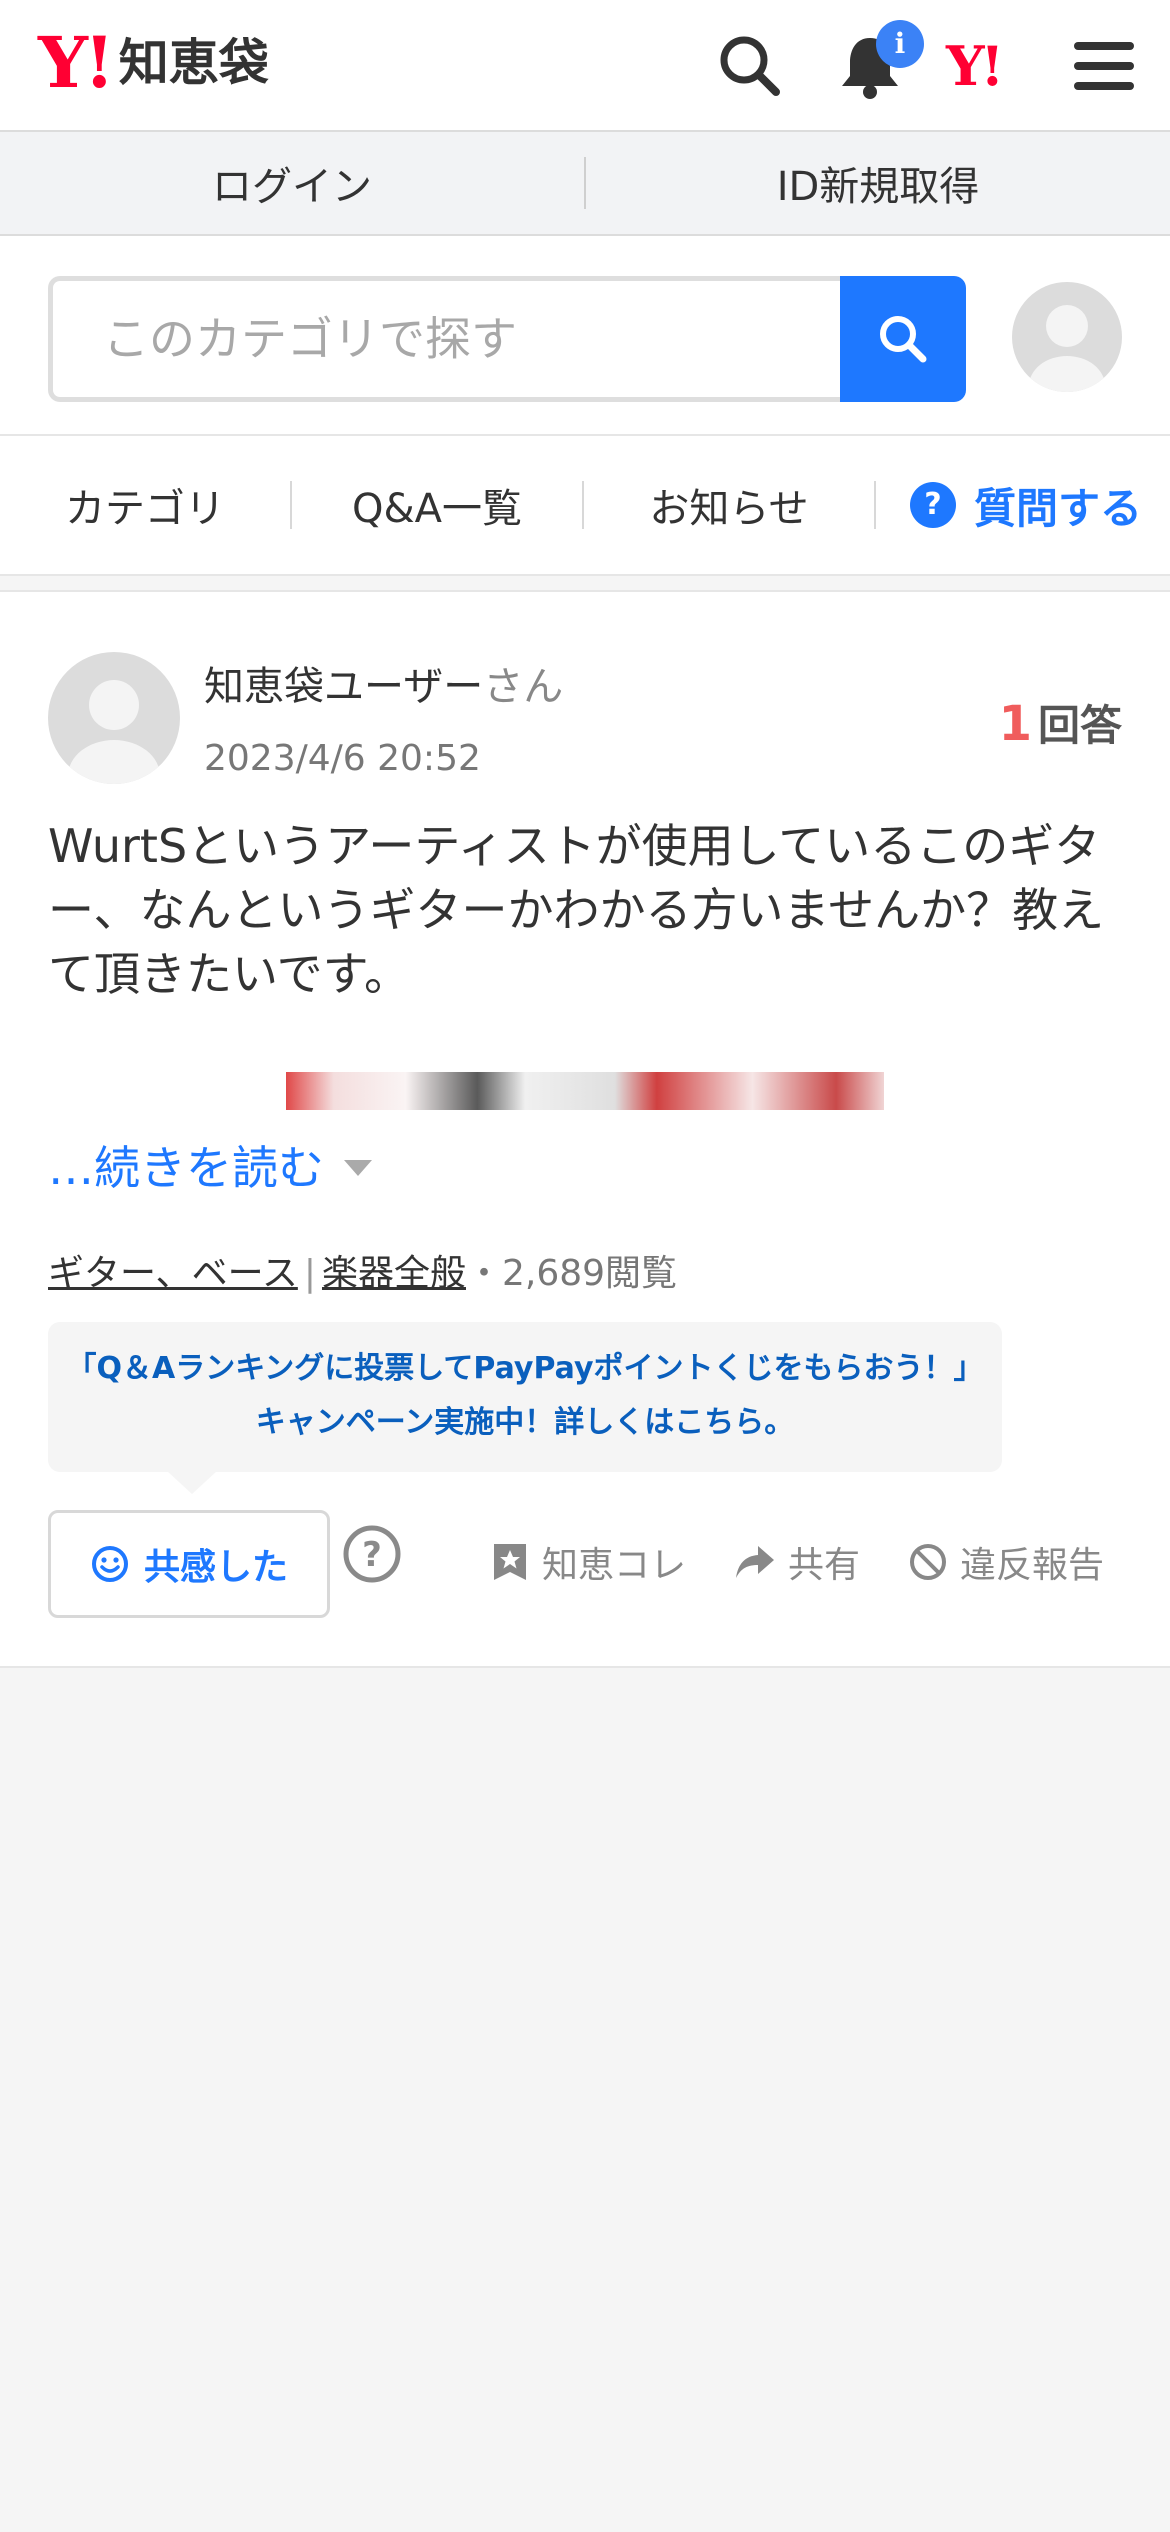  I want to click on category-nav: カテゴリ Q&A一覧 お知らせ ? 質問する, so click(585, 506).